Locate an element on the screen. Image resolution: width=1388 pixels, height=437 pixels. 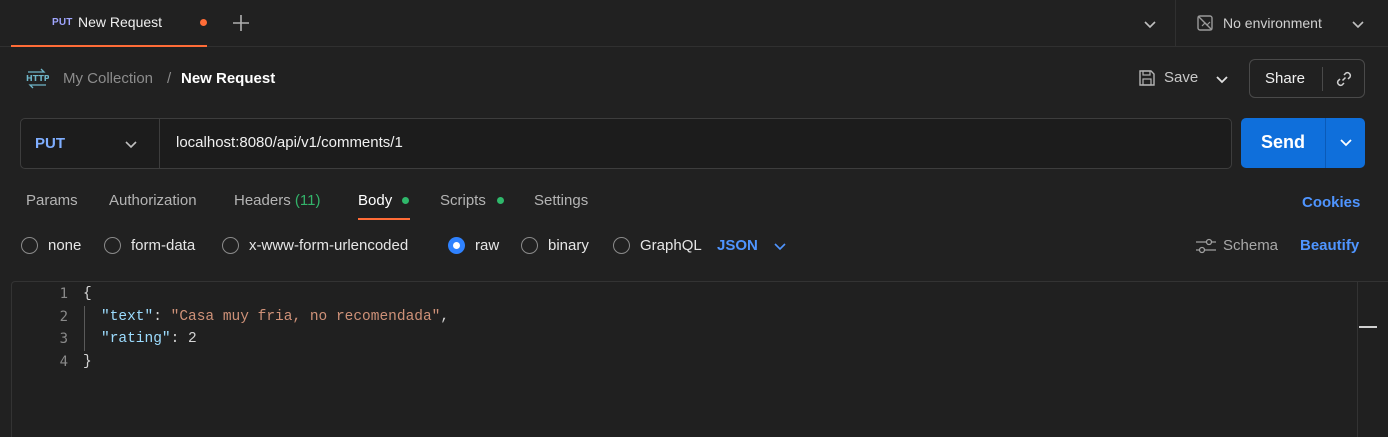
radio-none-label: none is located at coordinates (64, 245).